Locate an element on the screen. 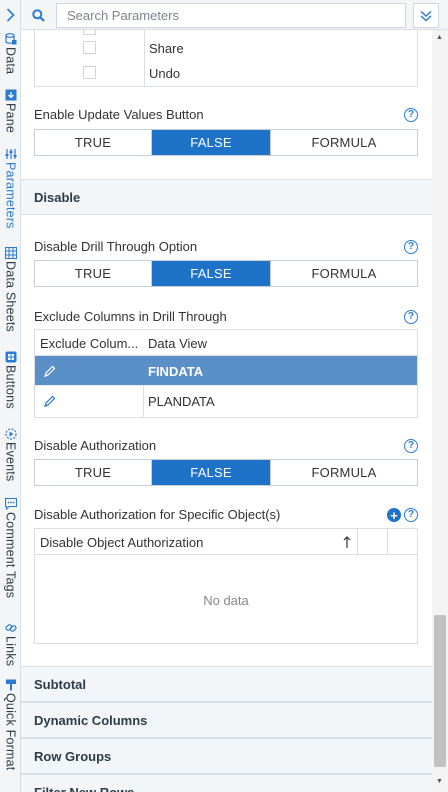  sort-arrow-icon is located at coordinates (347, 542).